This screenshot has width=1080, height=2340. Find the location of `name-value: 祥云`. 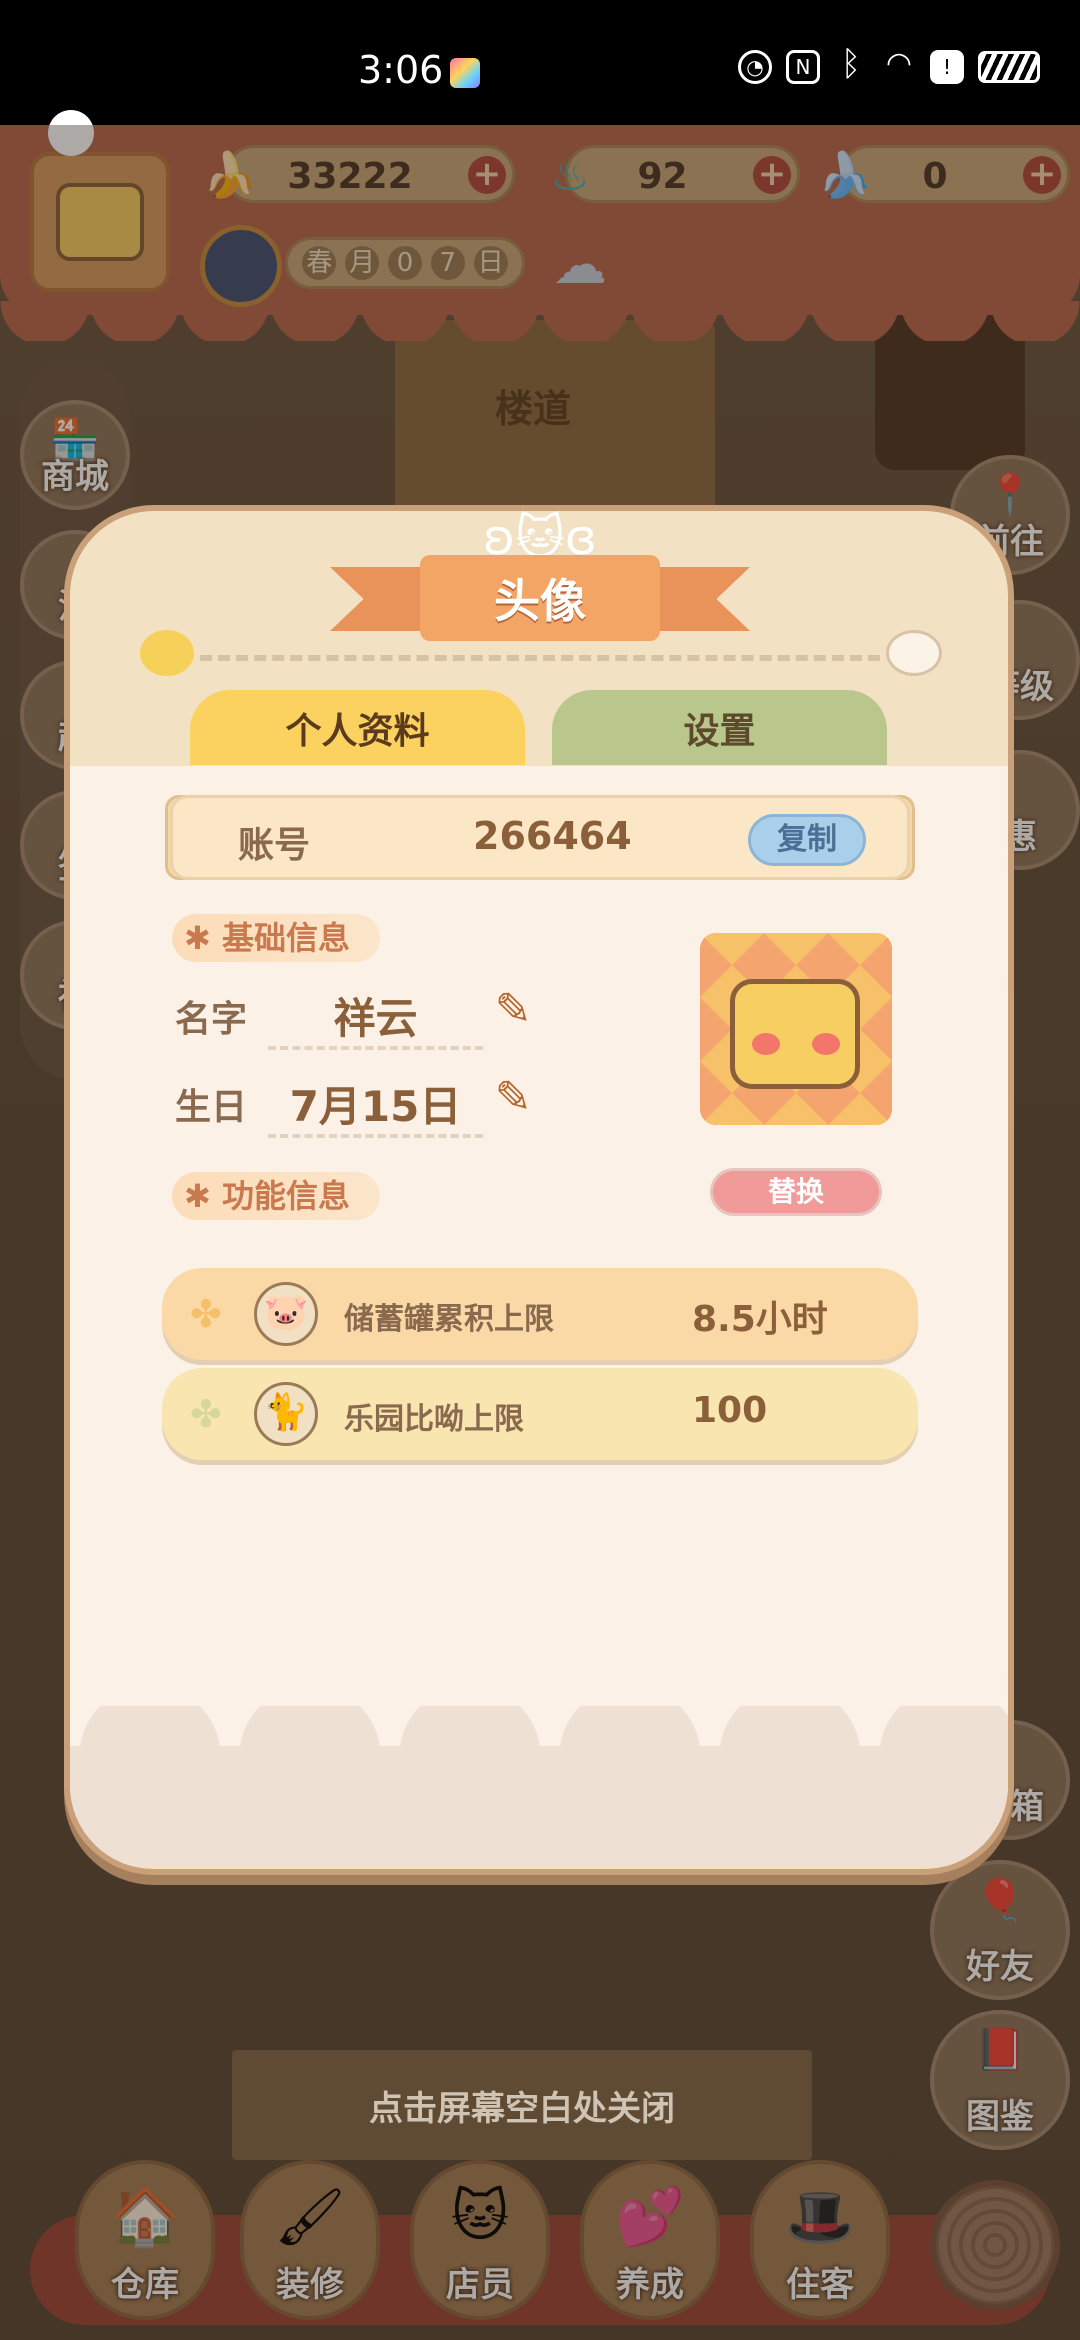

name-value: 祥云 is located at coordinates (375, 1017).